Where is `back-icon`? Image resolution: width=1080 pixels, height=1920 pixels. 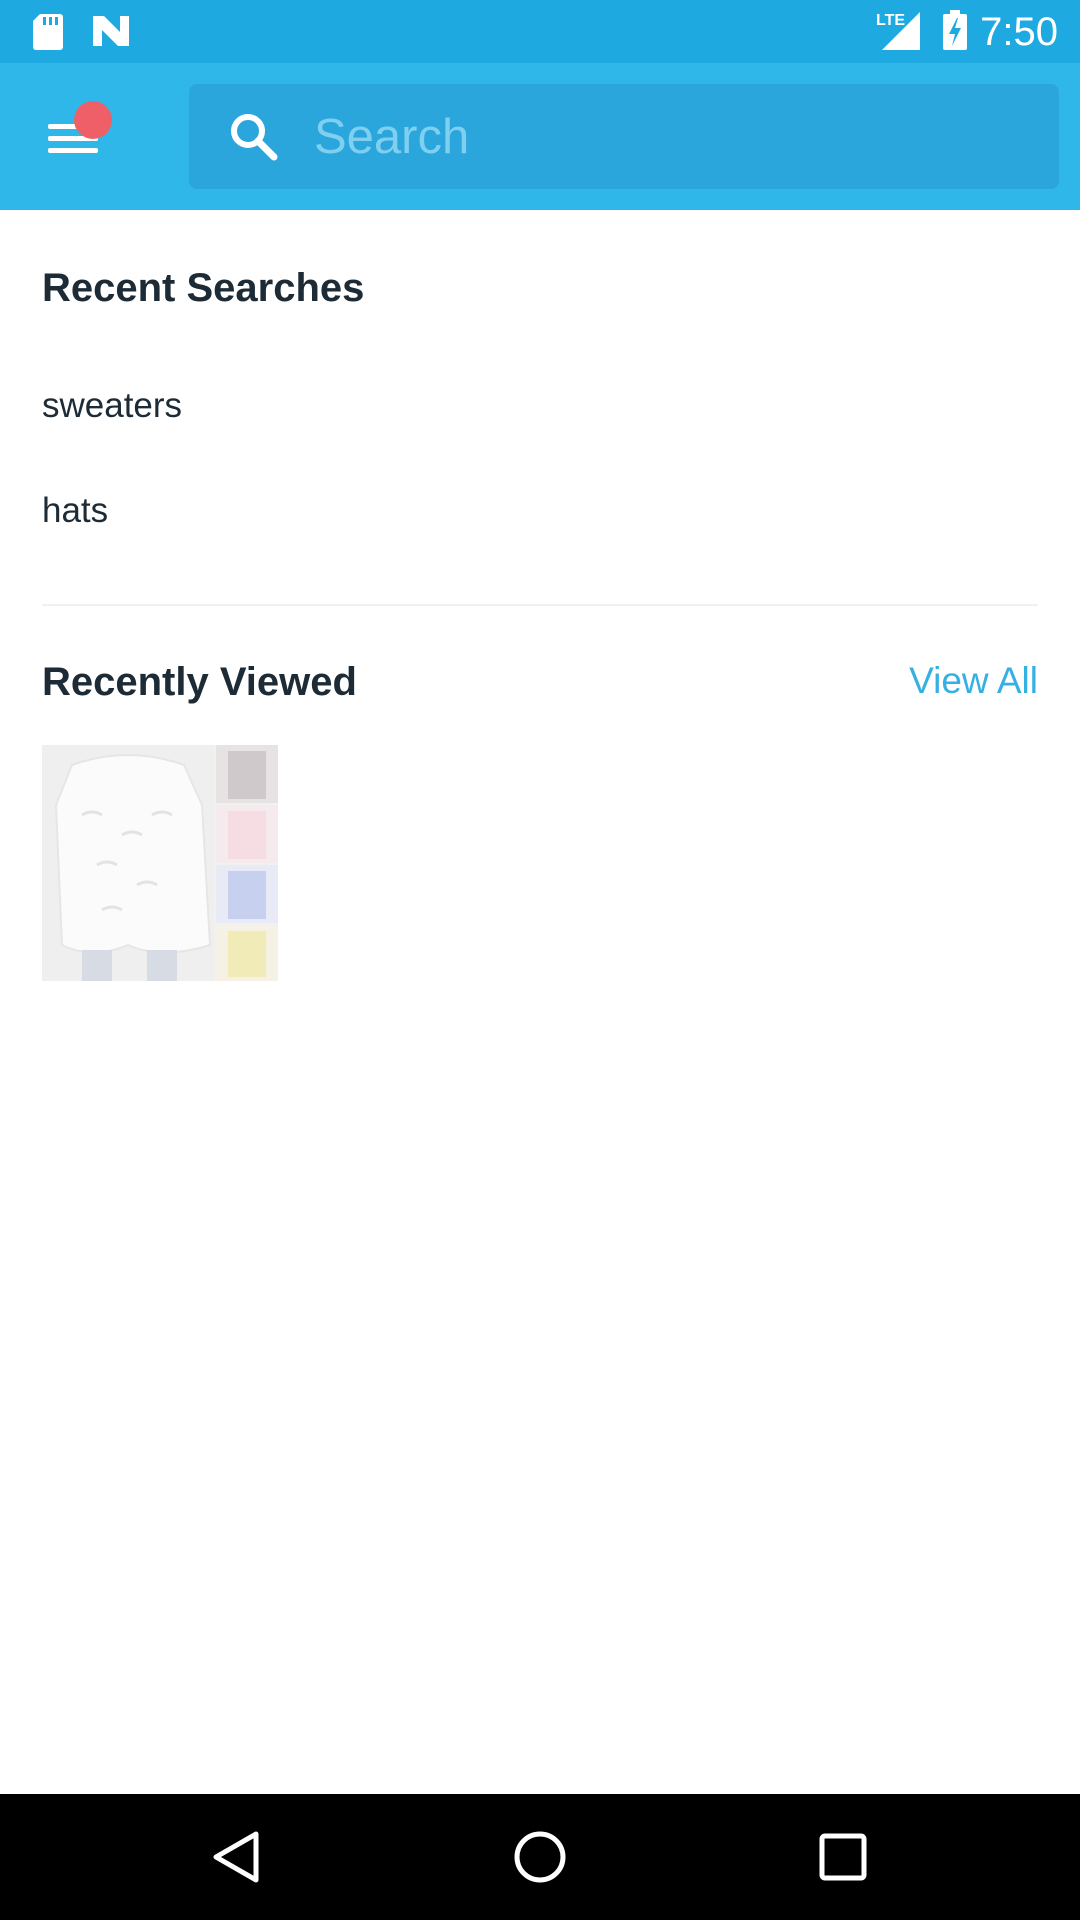 back-icon is located at coordinates (237, 1857).